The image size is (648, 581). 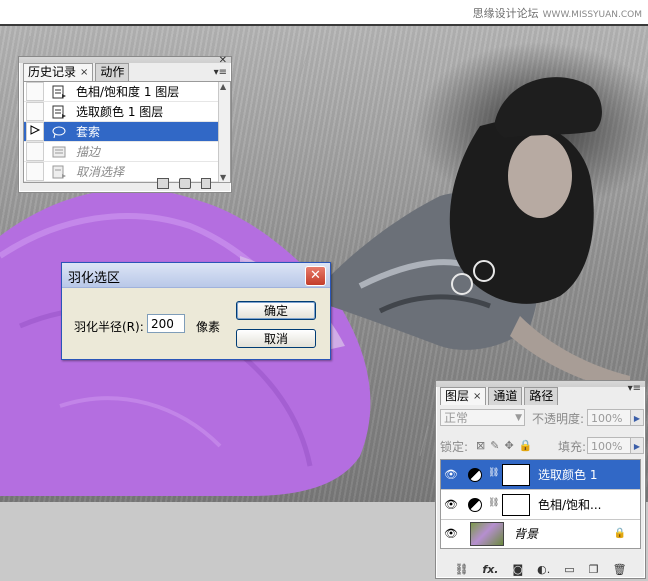 What do you see at coordinates (637, 417) in the screenshot?
I see `opacity-slider-button: ▶` at bounding box center [637, 417].